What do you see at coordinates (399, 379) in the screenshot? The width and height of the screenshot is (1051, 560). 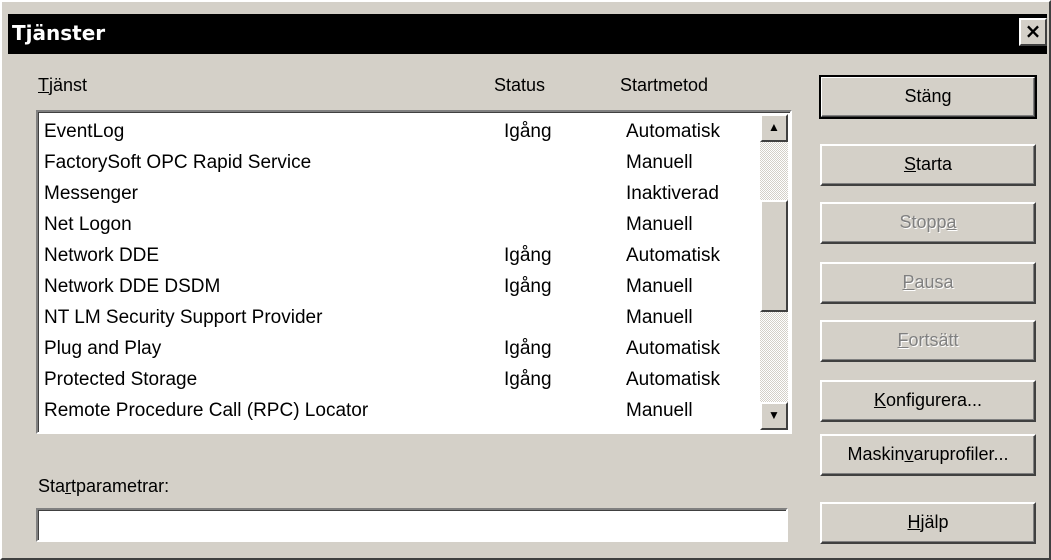 I see `list-item: Protected Storage Igång Automatisk` at bounding box center [399, 379].